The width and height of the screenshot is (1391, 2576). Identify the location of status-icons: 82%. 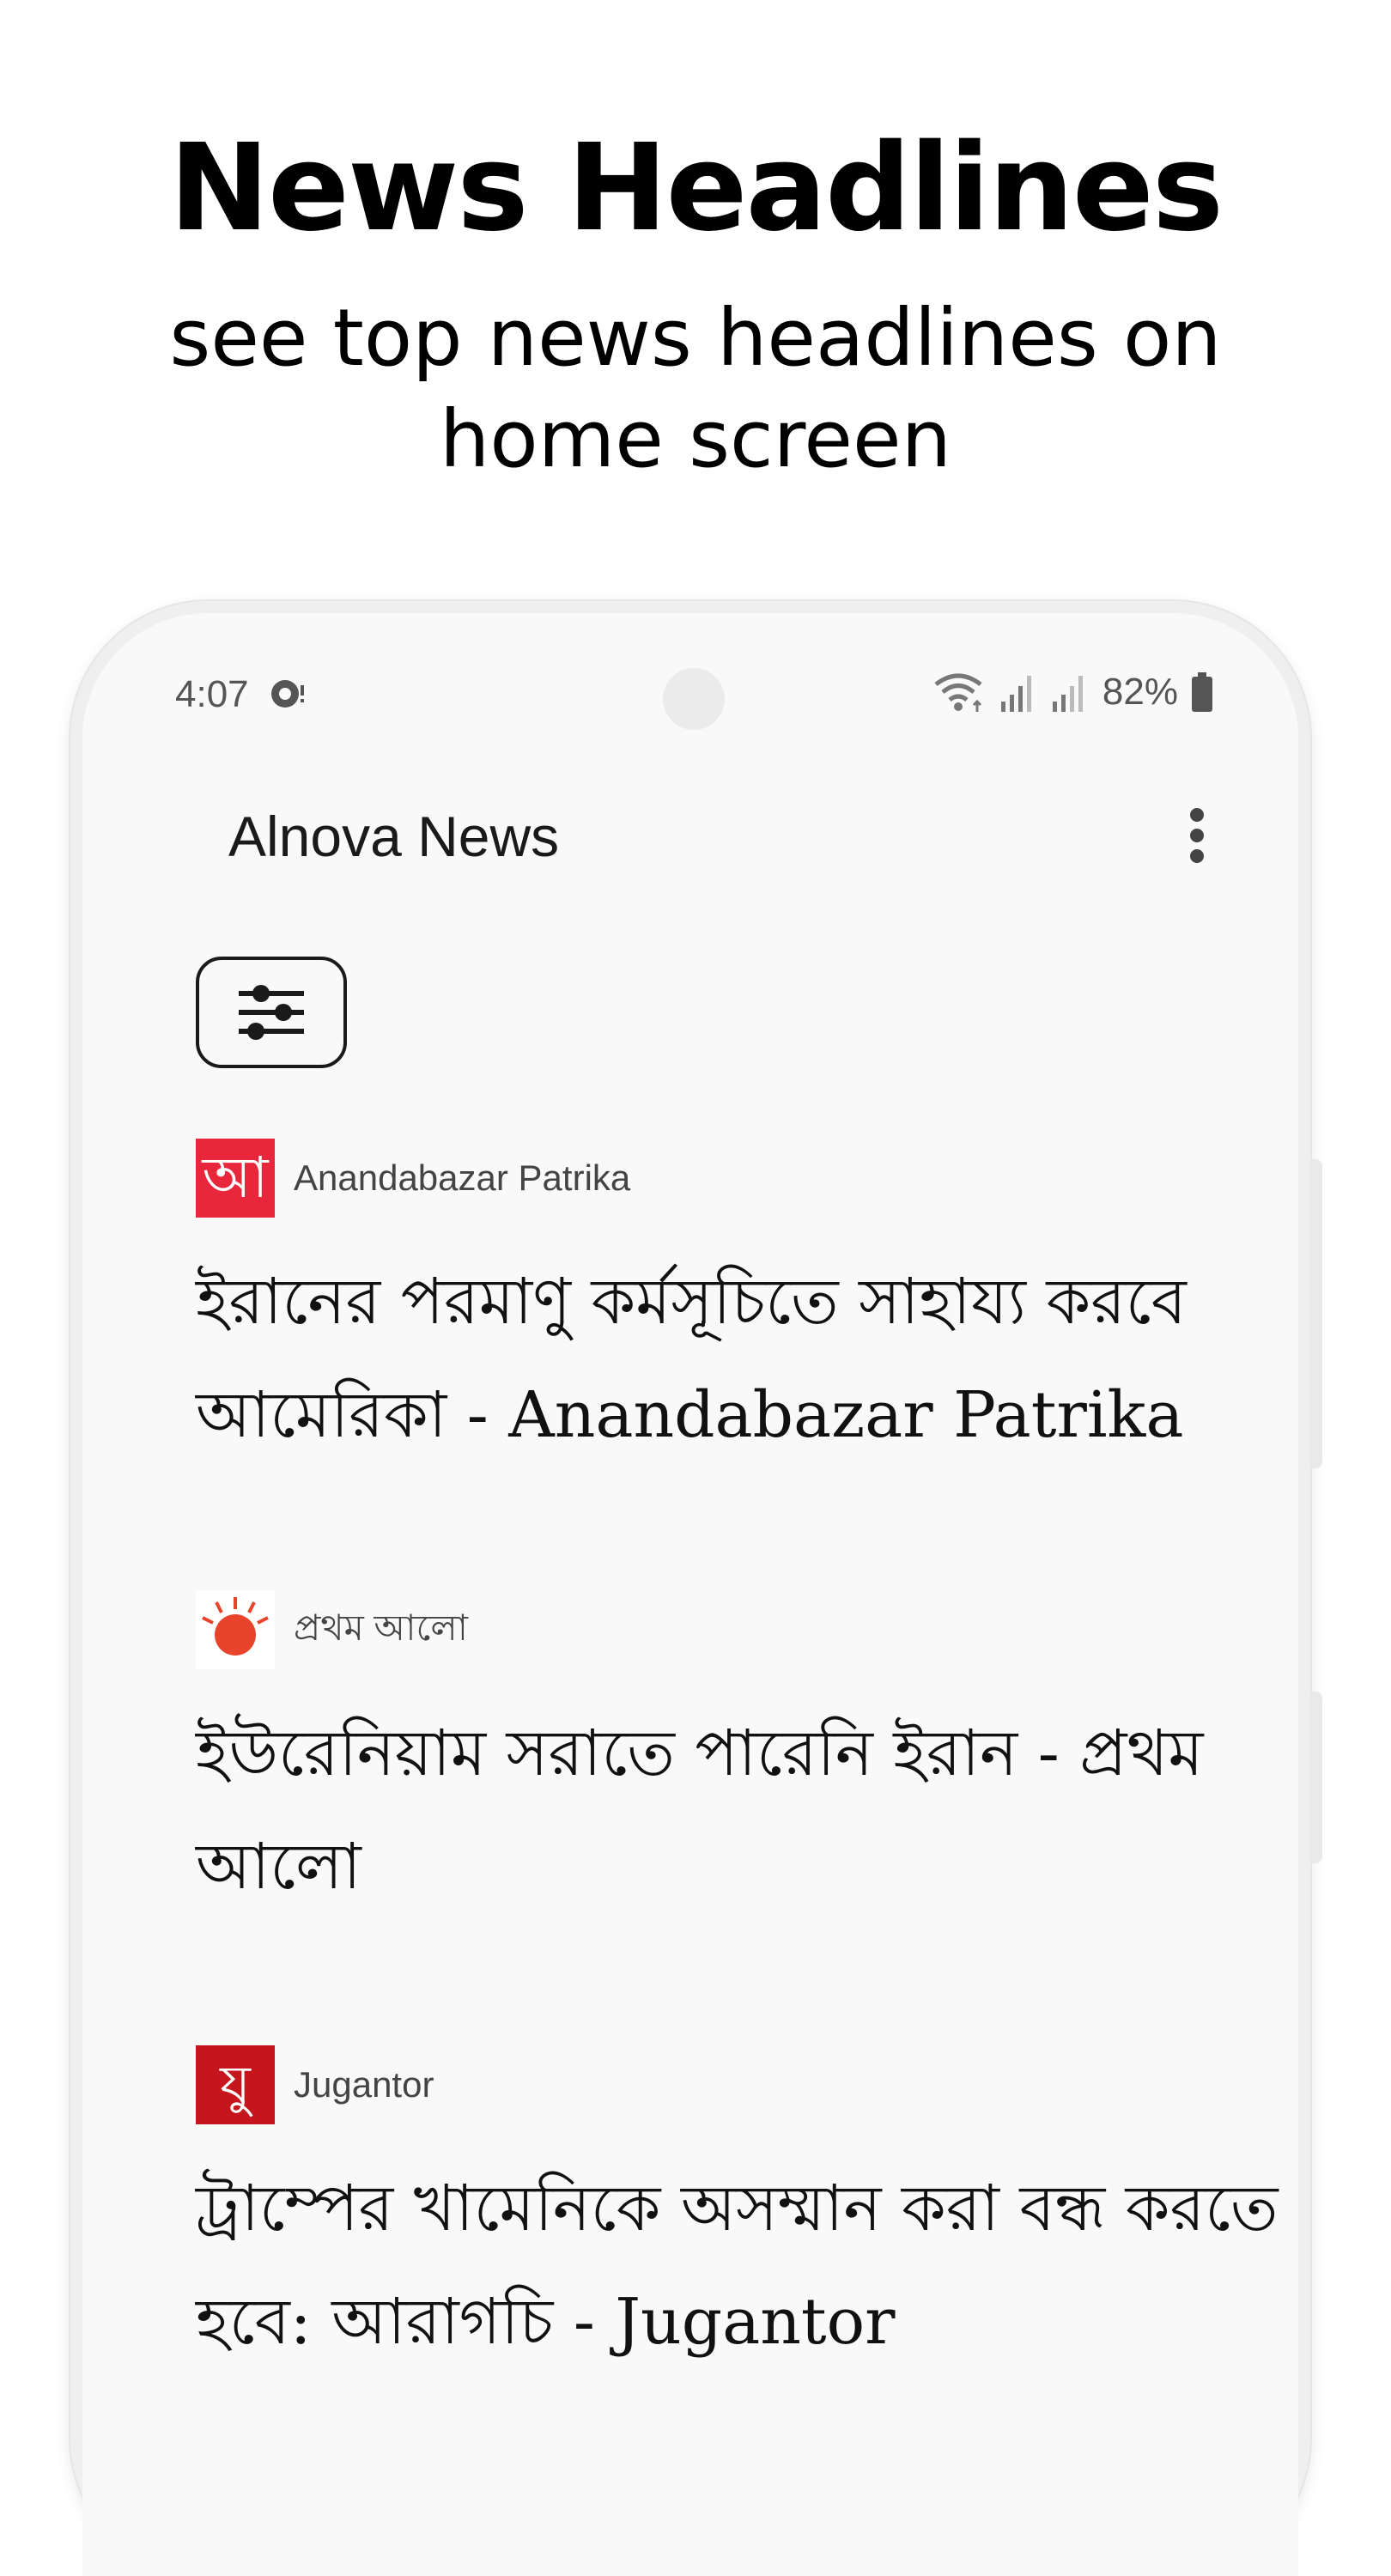
(1073, 692).